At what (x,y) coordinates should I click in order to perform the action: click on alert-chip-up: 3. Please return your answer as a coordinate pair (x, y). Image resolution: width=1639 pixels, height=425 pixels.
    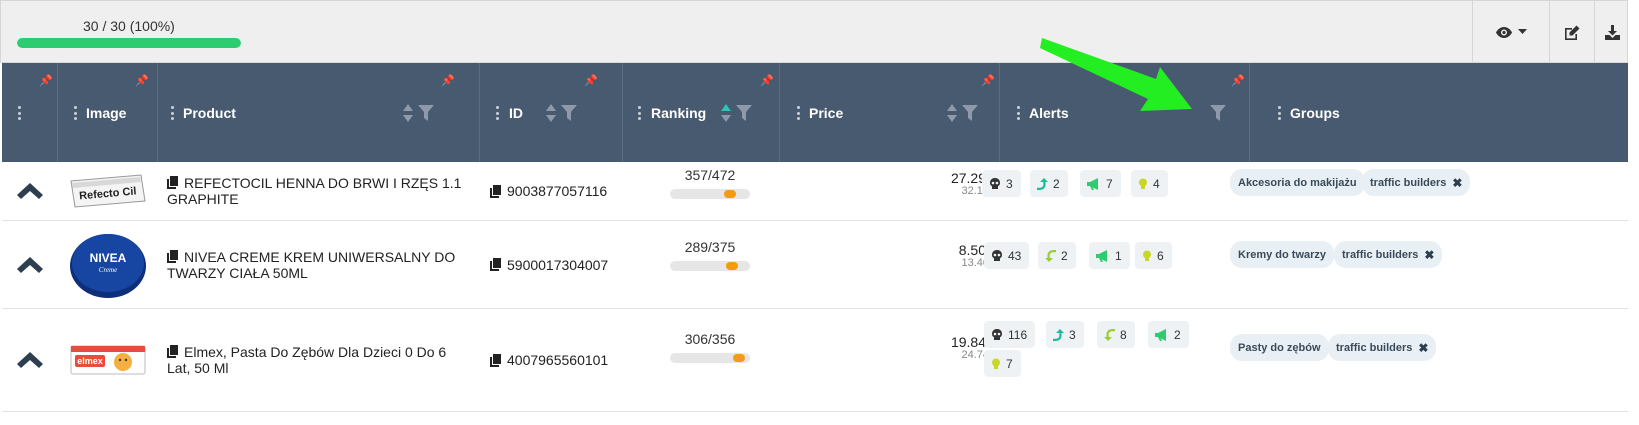
    Looking at the image, I should click on (1065, 334).